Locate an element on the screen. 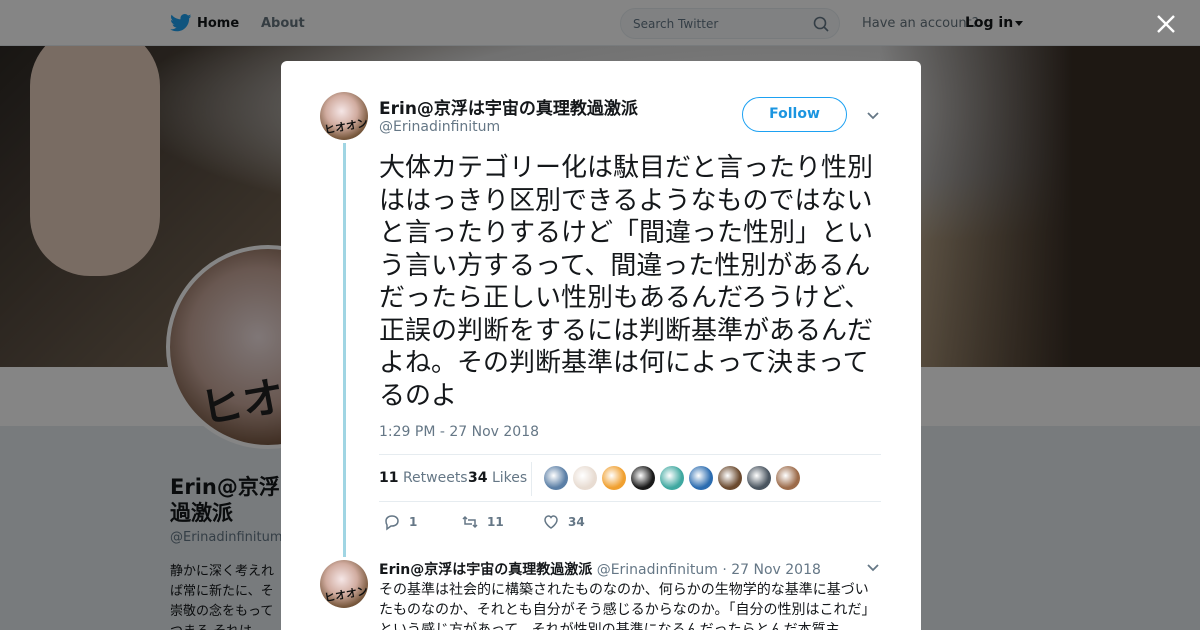 This screenshot has height=630, width=1200. reply-author-avatar: ヒオオン is located at coordinates (344, 584).